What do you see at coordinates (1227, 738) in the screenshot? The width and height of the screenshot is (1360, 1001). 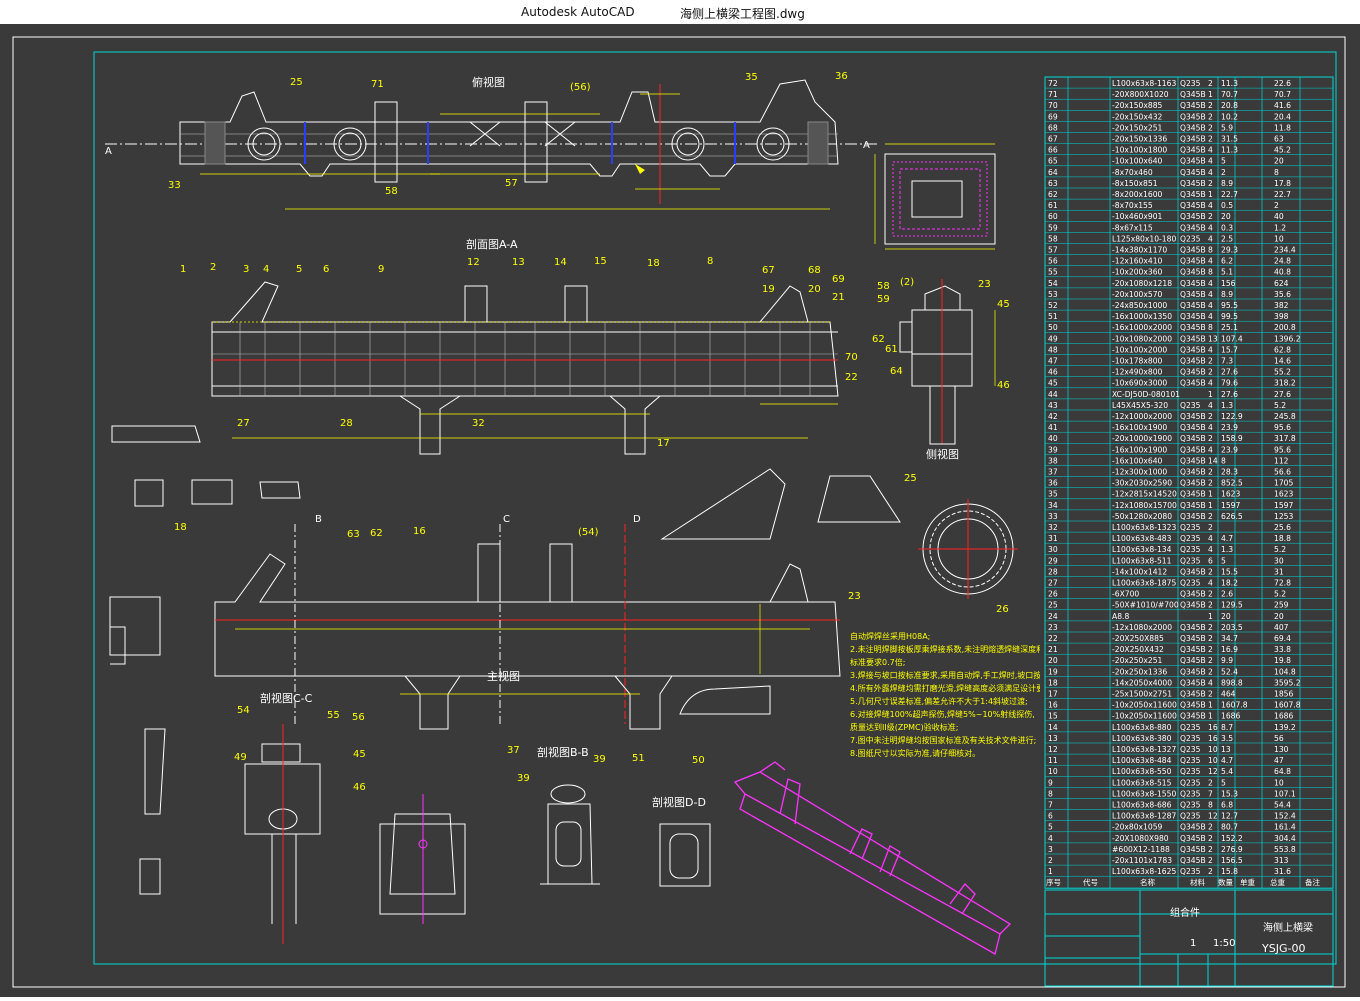 I see `bom-cell: 3.5` at bounding box center [1227, 738].